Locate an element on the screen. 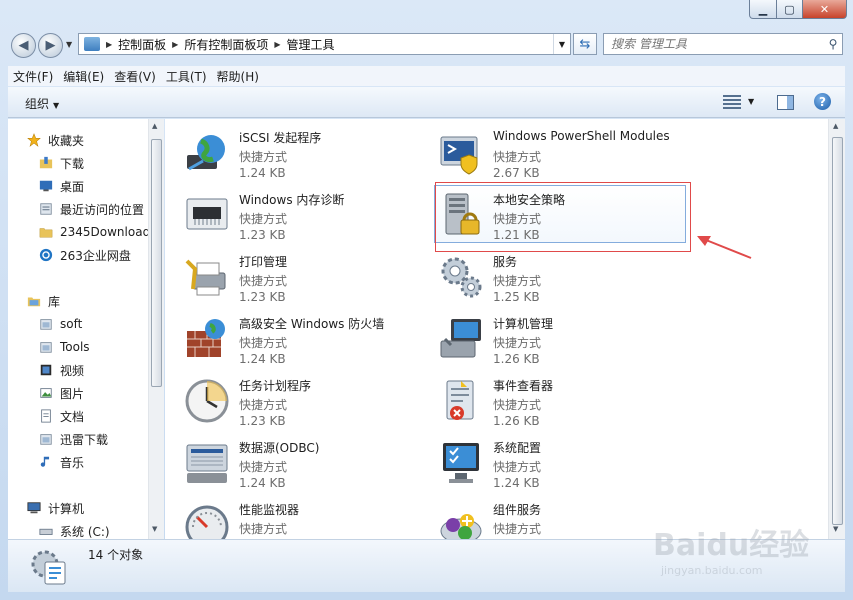 Image resolution: width=853 pixels, height=600 pixels. organize-button: 组织 ▼ is located at coordinates (42, 103).